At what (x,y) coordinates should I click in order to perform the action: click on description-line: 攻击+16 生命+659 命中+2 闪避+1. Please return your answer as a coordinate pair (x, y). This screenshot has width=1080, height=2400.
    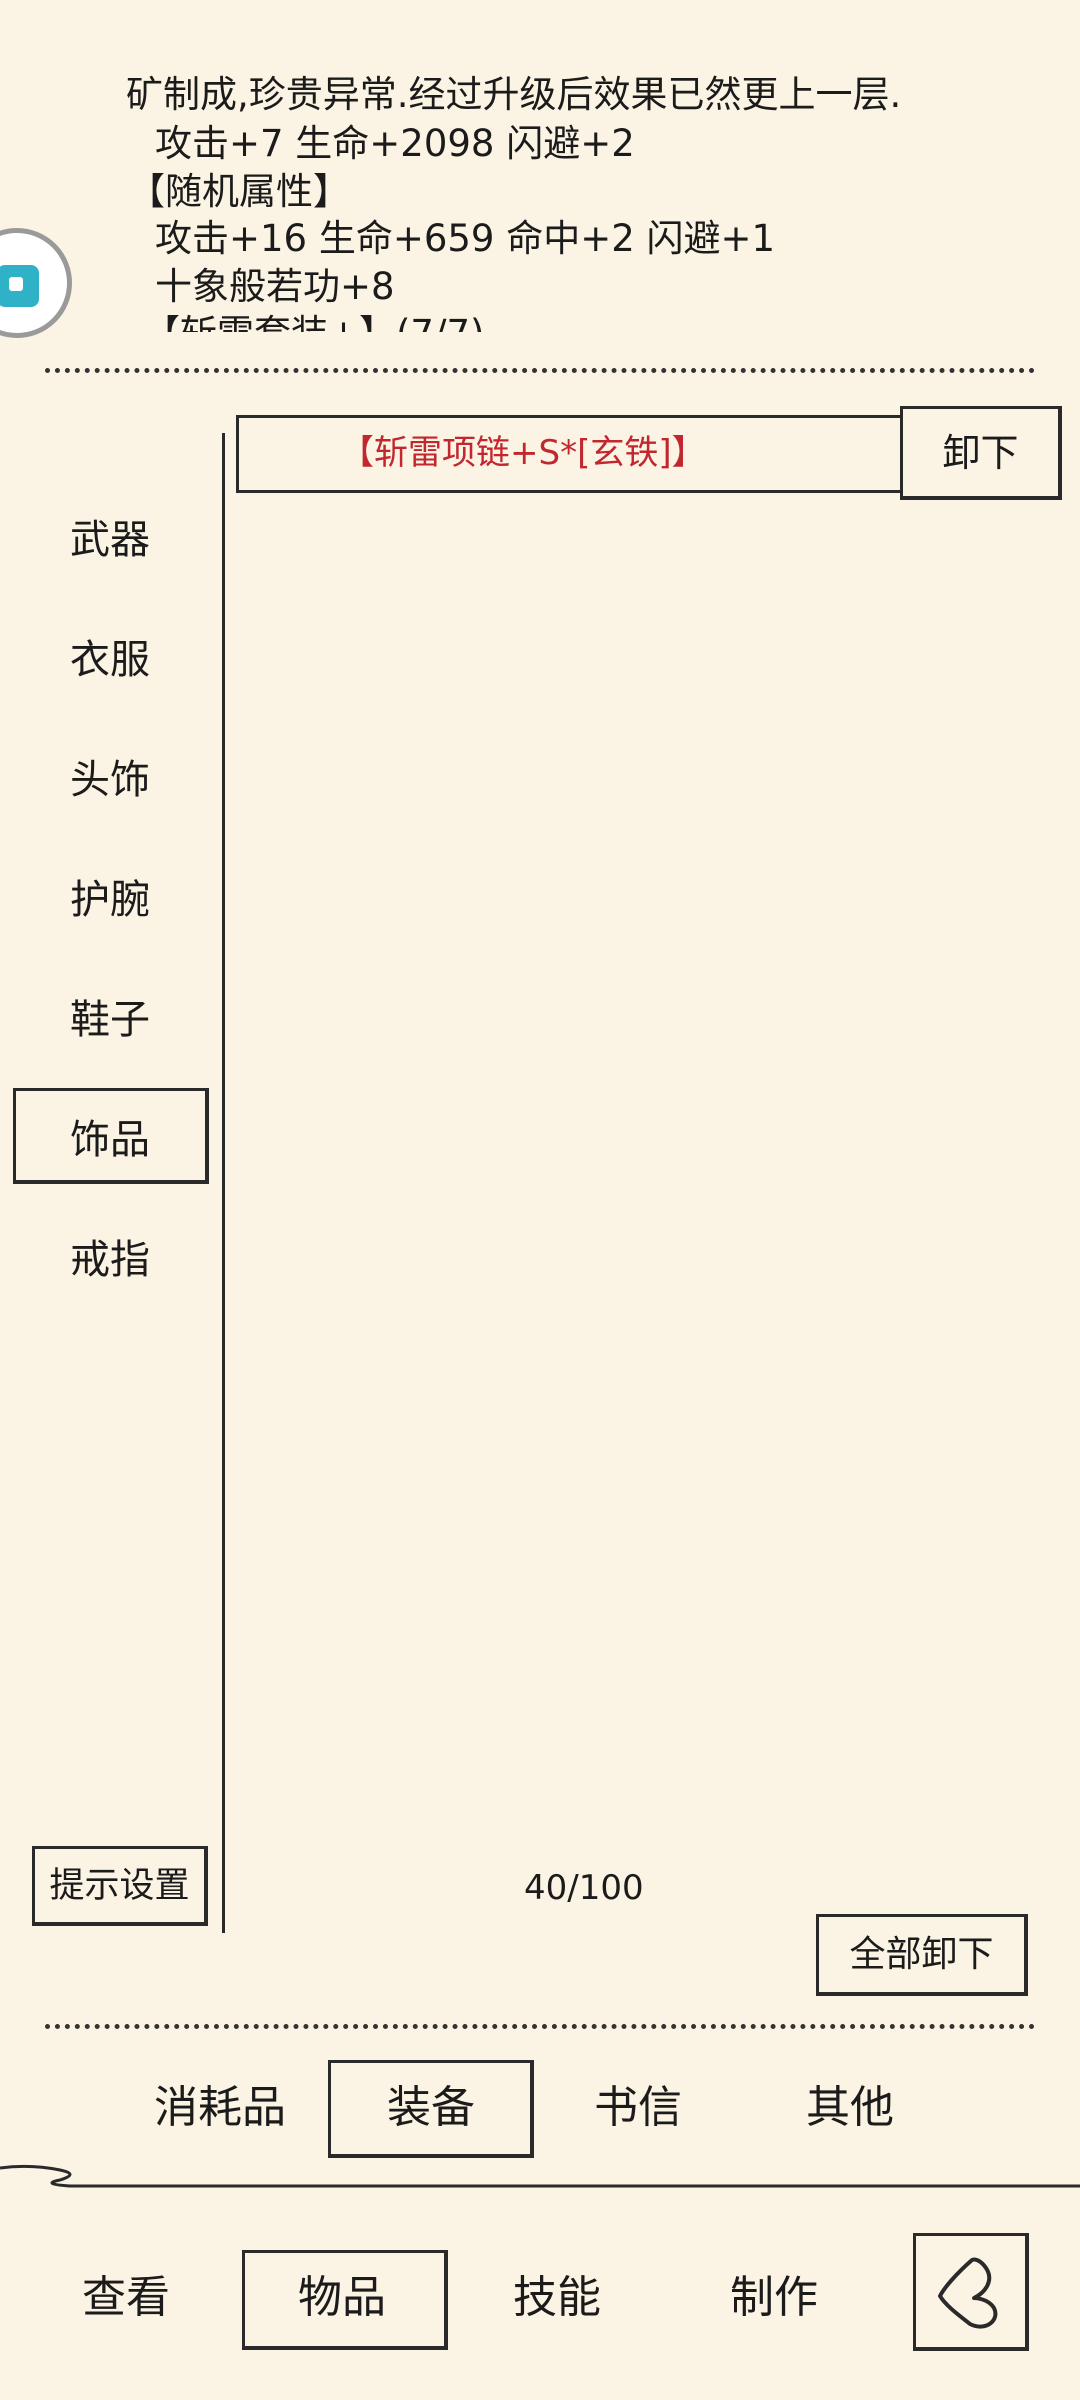
    Looking at the image, I should click on (465, 238).